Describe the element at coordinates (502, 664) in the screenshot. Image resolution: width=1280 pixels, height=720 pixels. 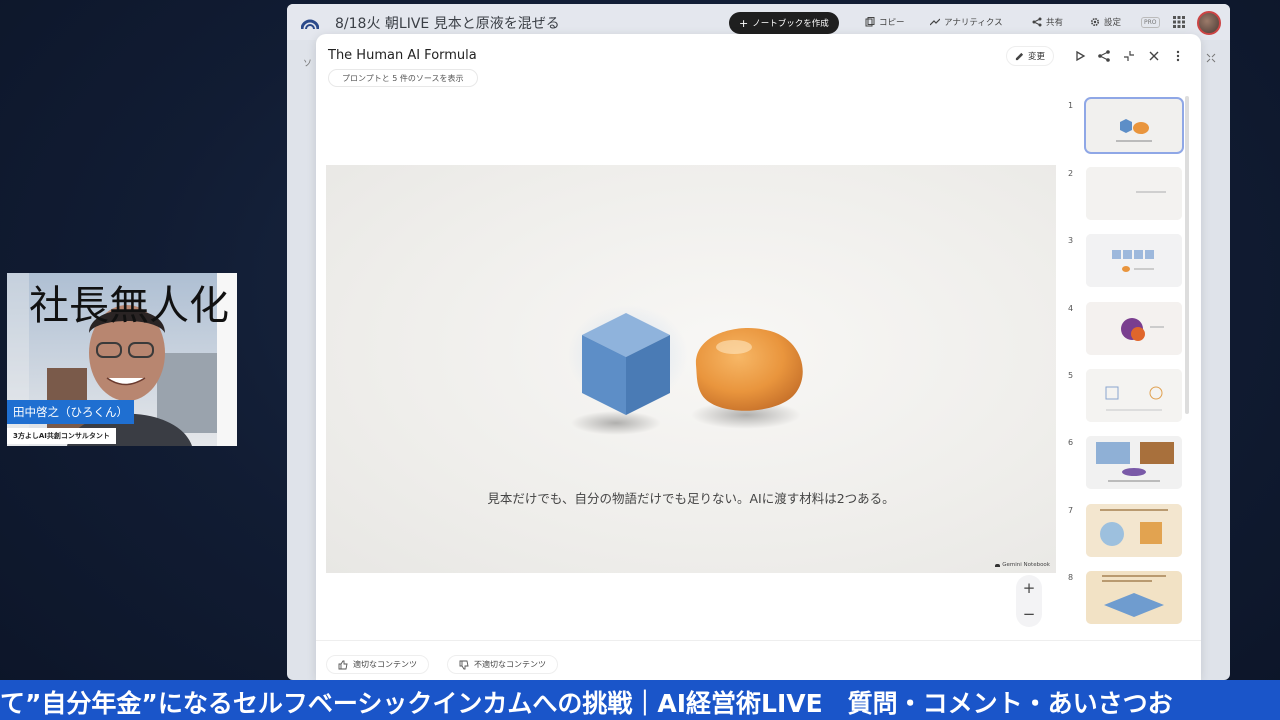
I see `bad-content-button: 不適切なコンテンツ` at that location.